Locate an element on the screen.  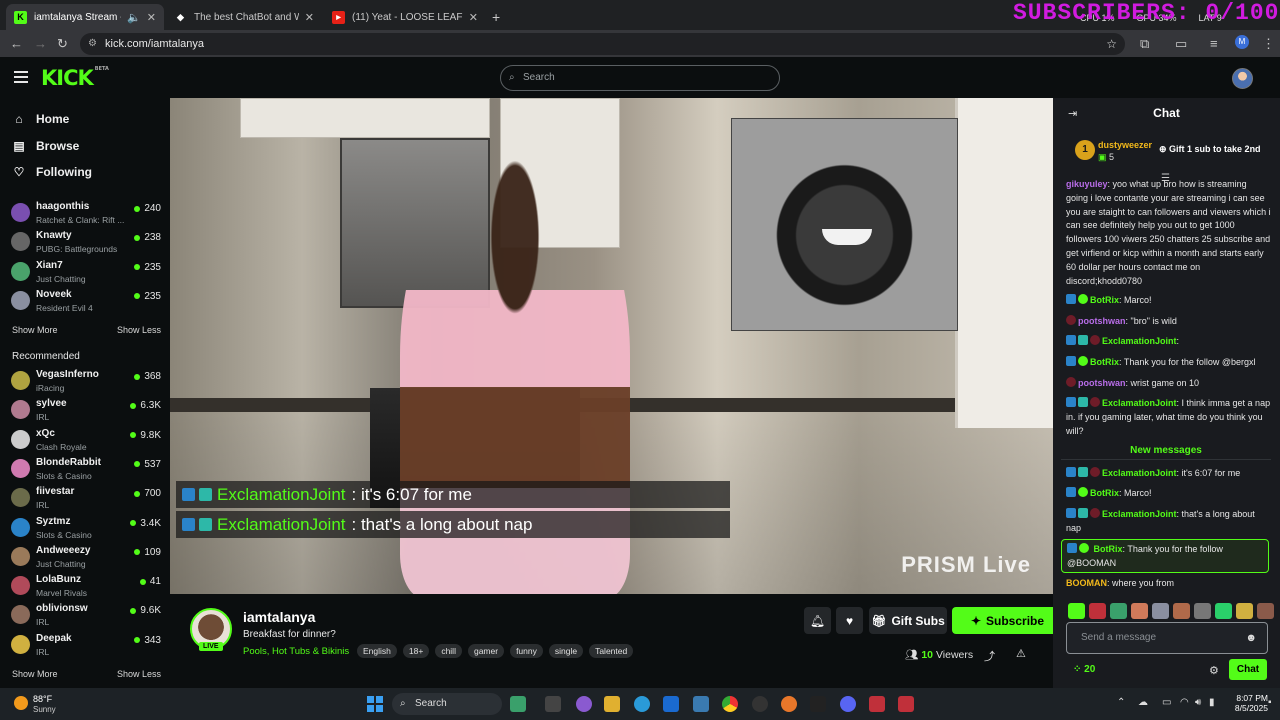
tag-pill: single is located at coordinates (566, 651).